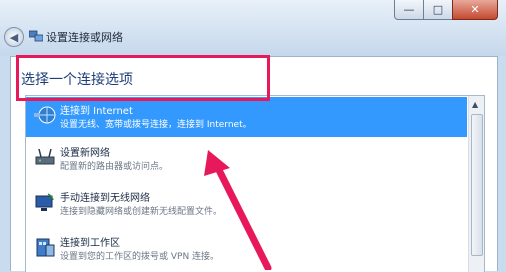 The image size is (506, 272). I want to click on window-title: 设置连接或网络, so click(84, 37).